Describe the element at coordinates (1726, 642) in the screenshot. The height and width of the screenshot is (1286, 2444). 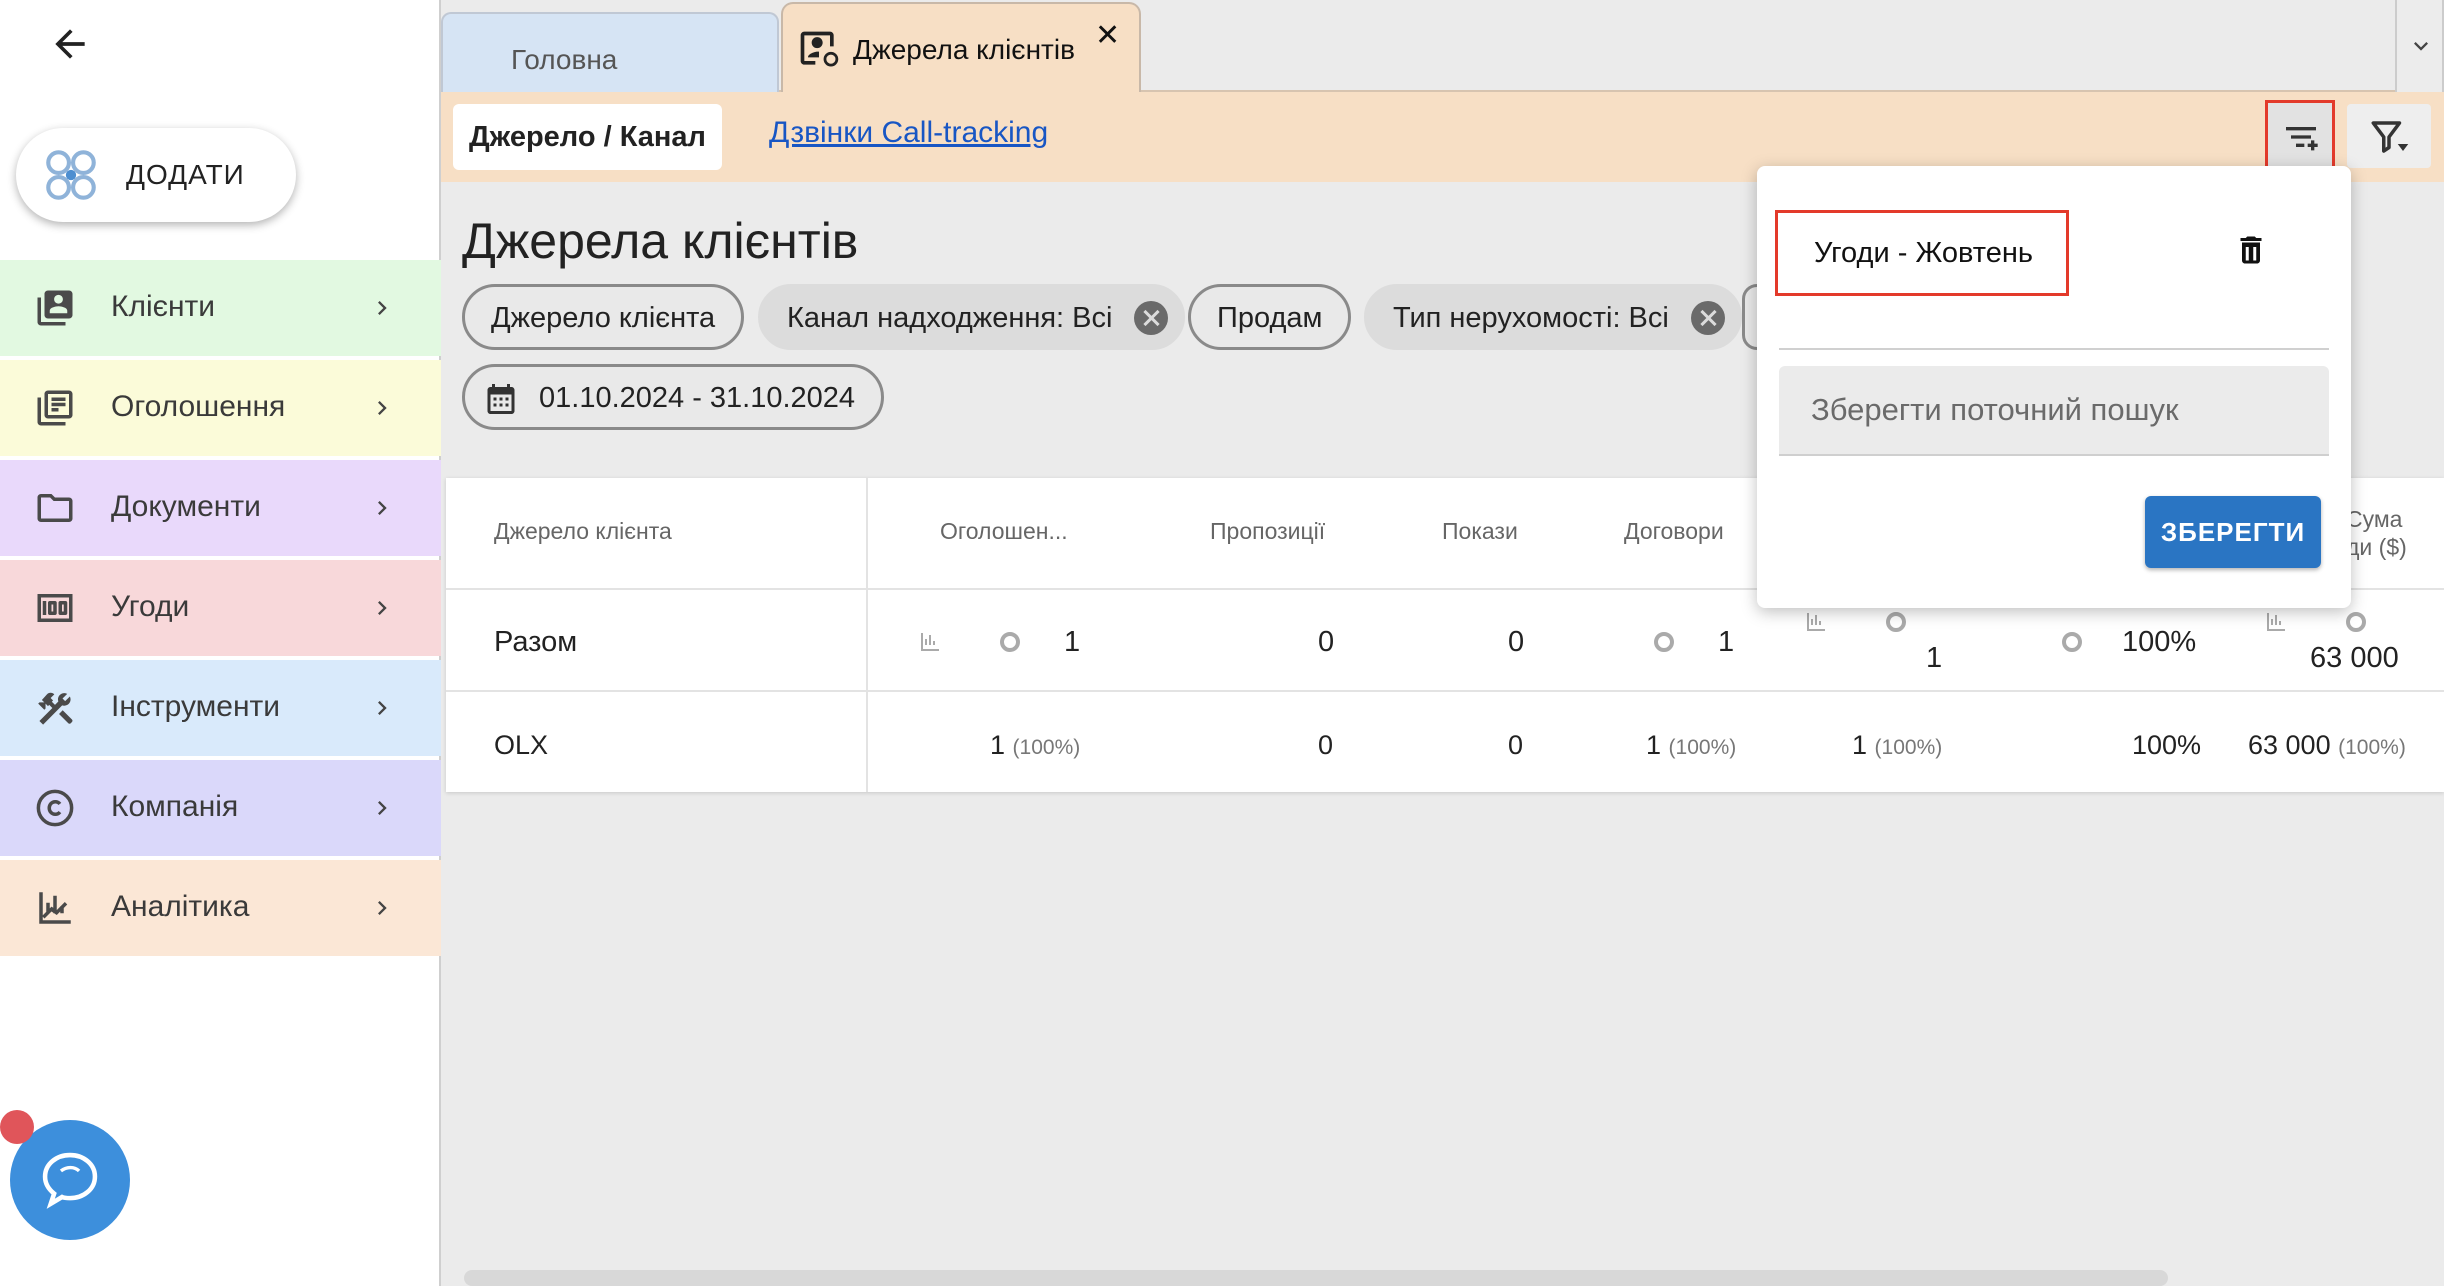
I see `contracts-total: 1` at that location.